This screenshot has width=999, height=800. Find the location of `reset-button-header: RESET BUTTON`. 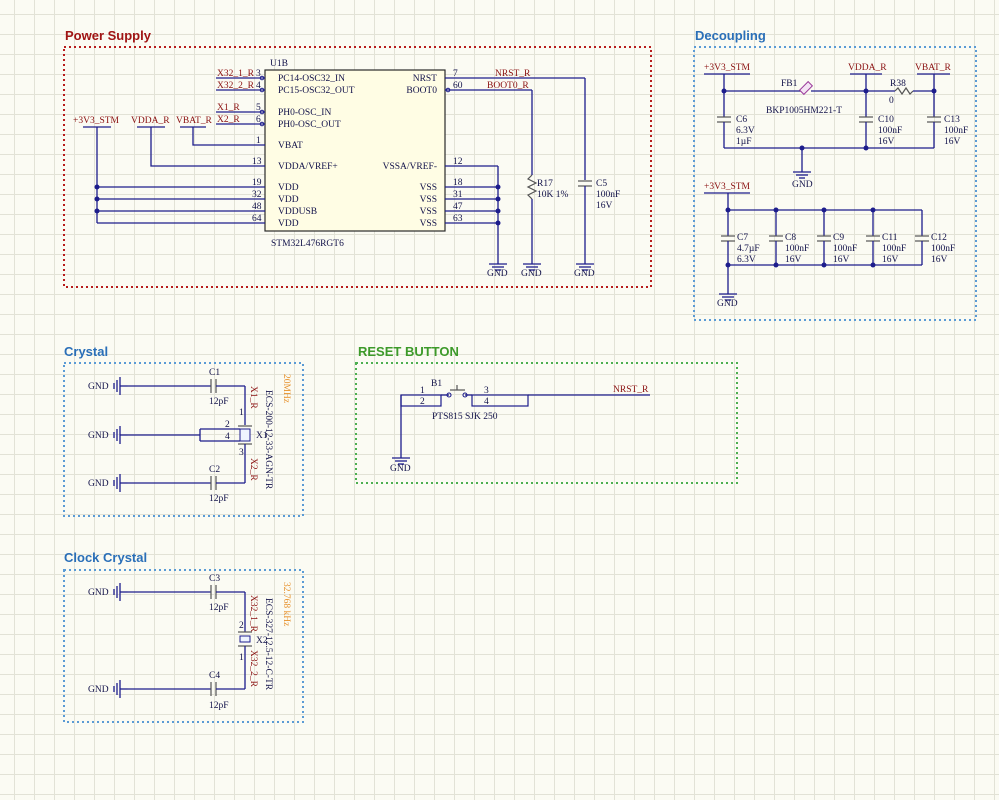

reset-button-header: RESET BUTTON is located at coordinates (408, 351).